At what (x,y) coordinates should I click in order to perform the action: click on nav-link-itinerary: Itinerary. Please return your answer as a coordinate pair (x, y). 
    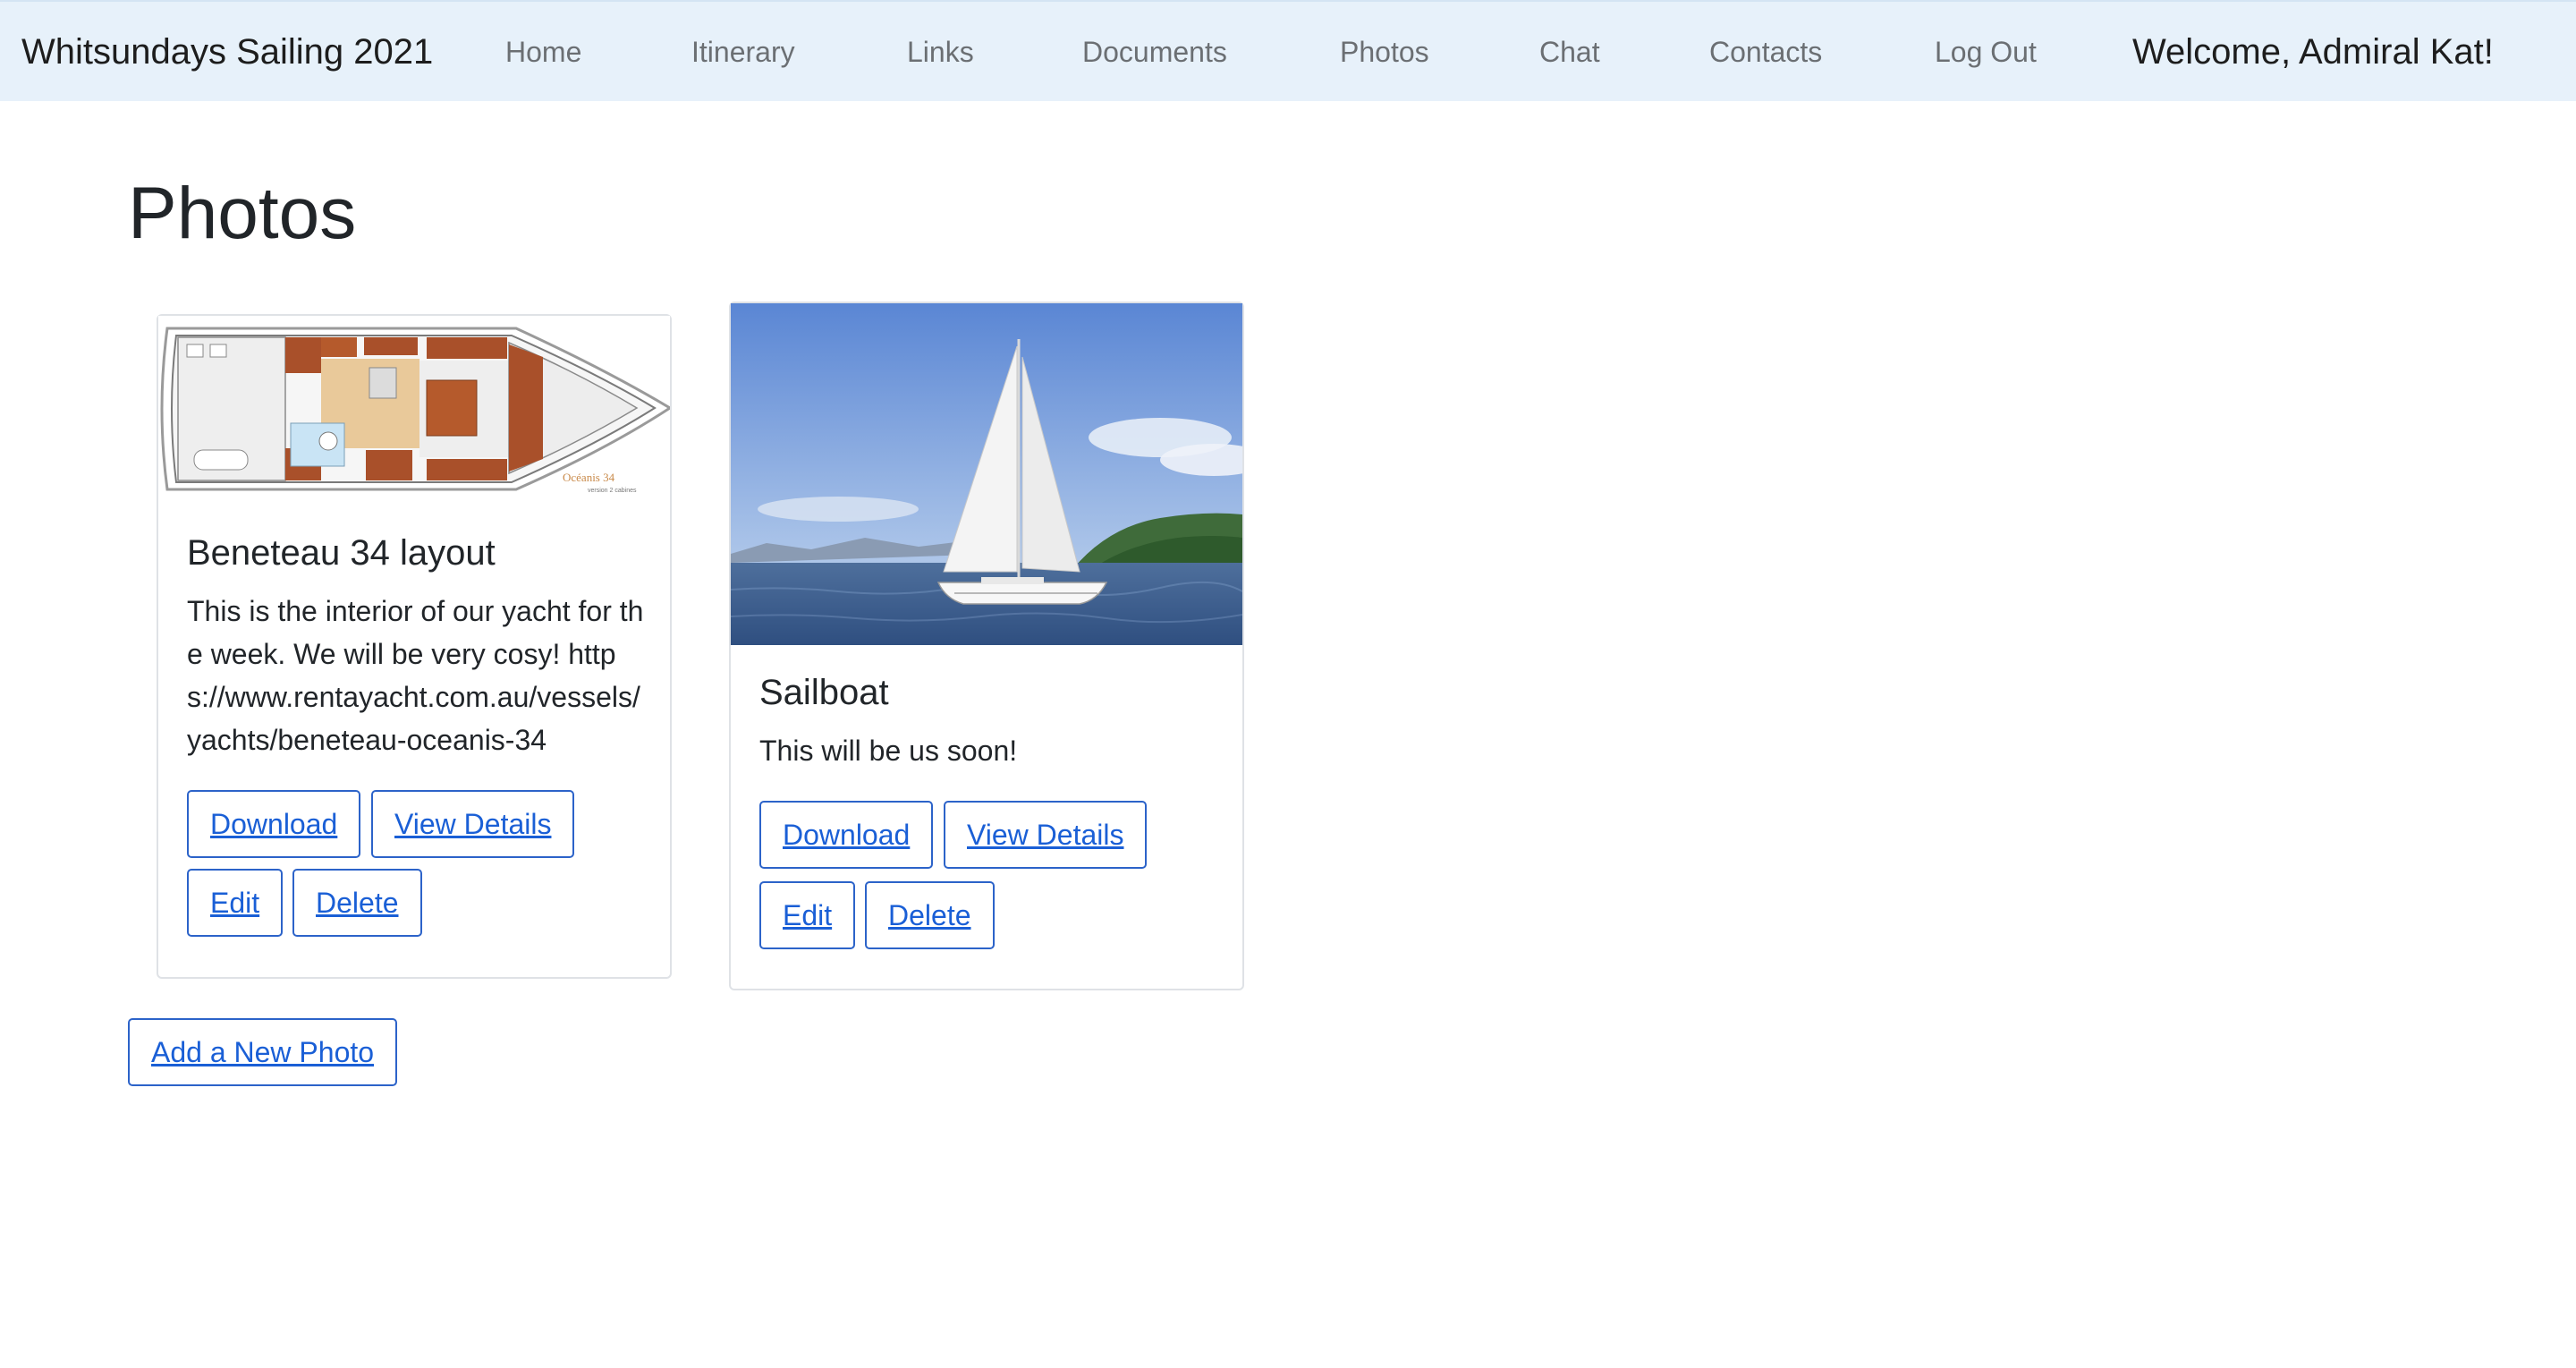
    Looking at the image, I should click on (743, 52).